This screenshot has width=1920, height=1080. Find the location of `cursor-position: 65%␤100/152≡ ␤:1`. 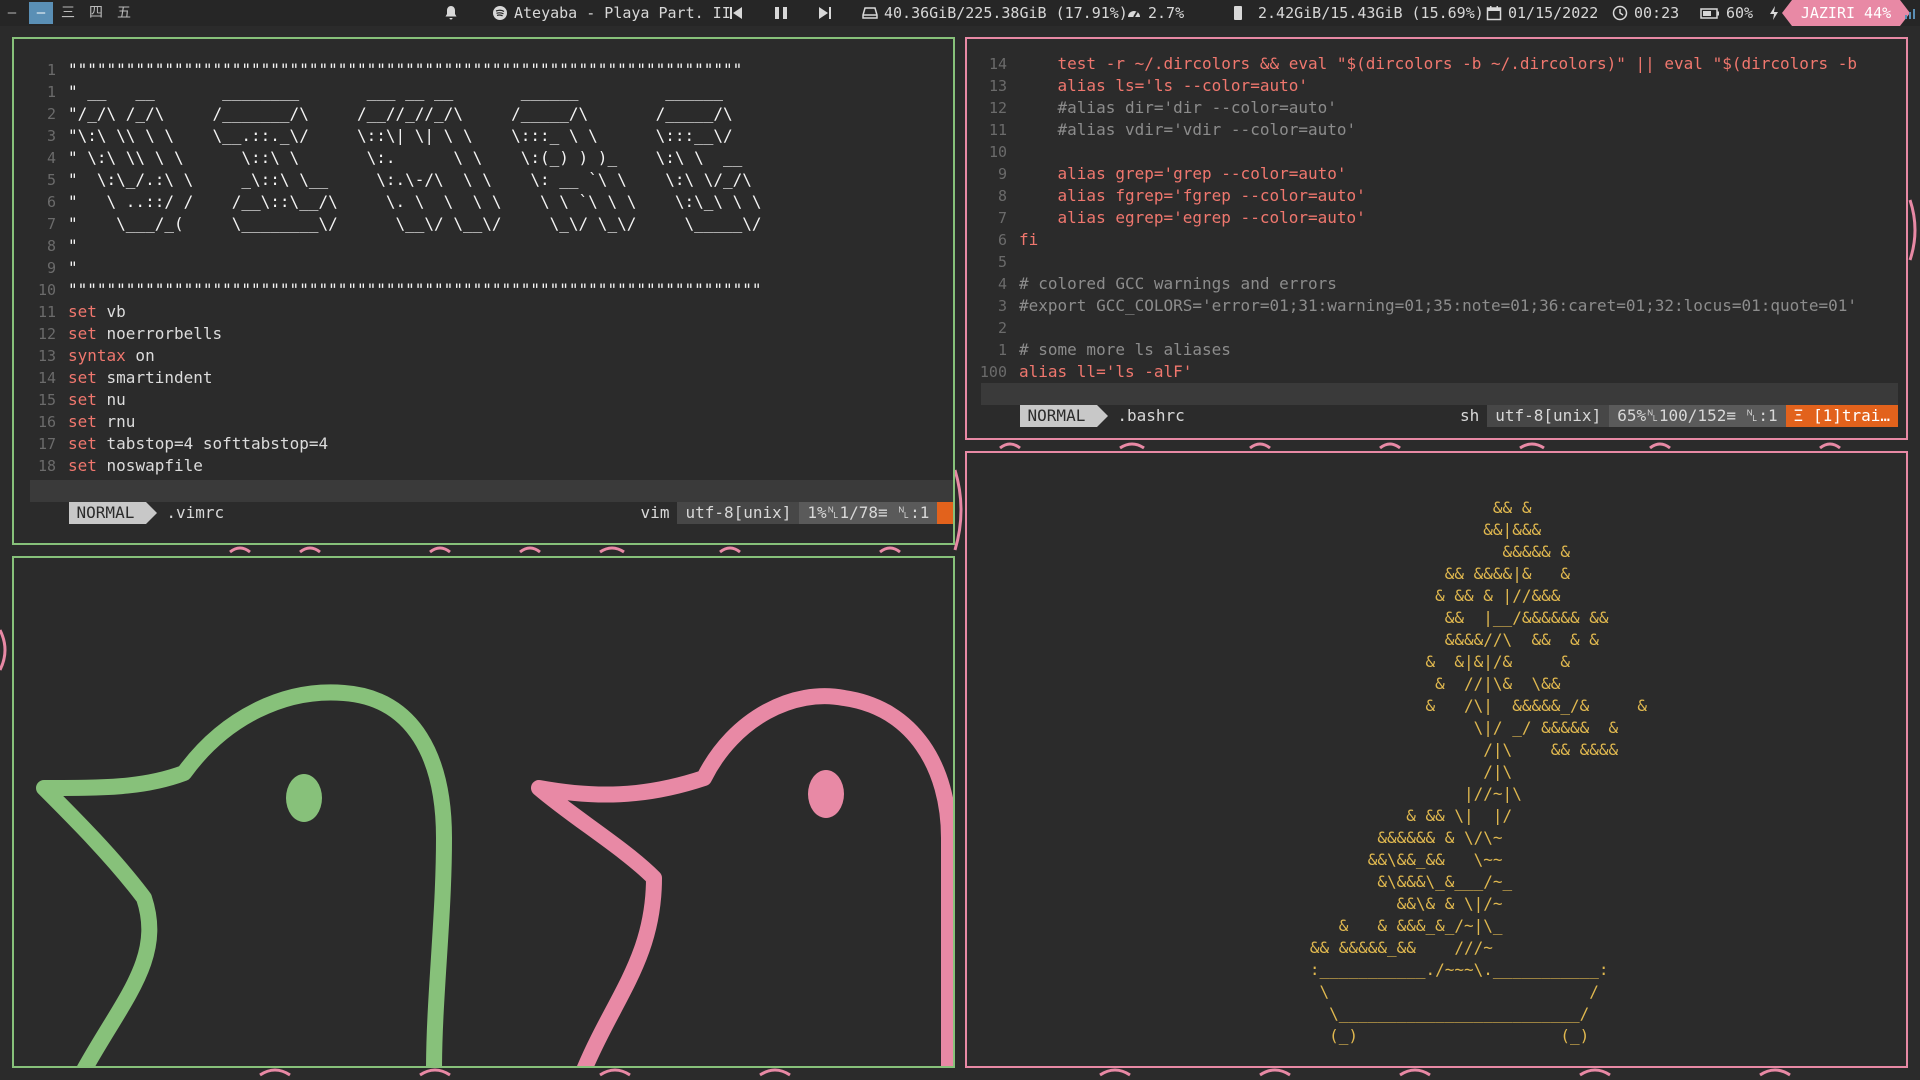

cursor-position: 65%␤100/152≡ ␤:1 is located at coordinates (1697, 416).